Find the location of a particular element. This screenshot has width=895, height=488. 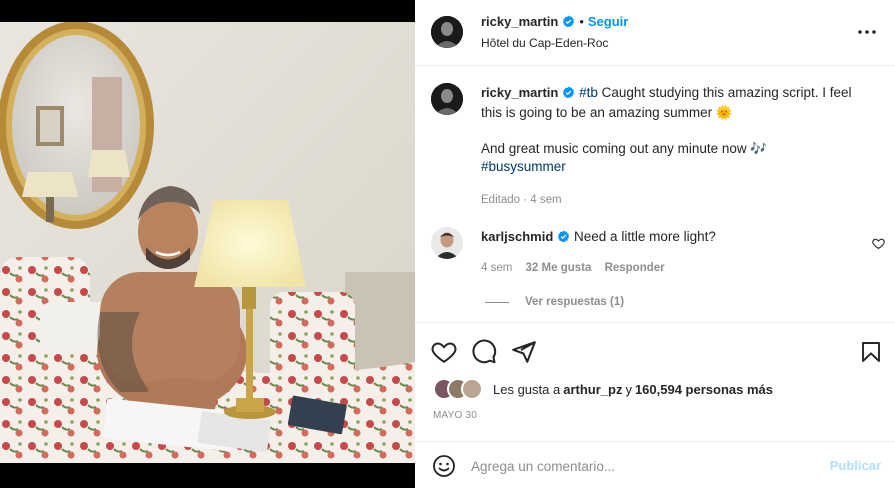

sun-emoji: 🌞 is located at coordinates (724, 112).